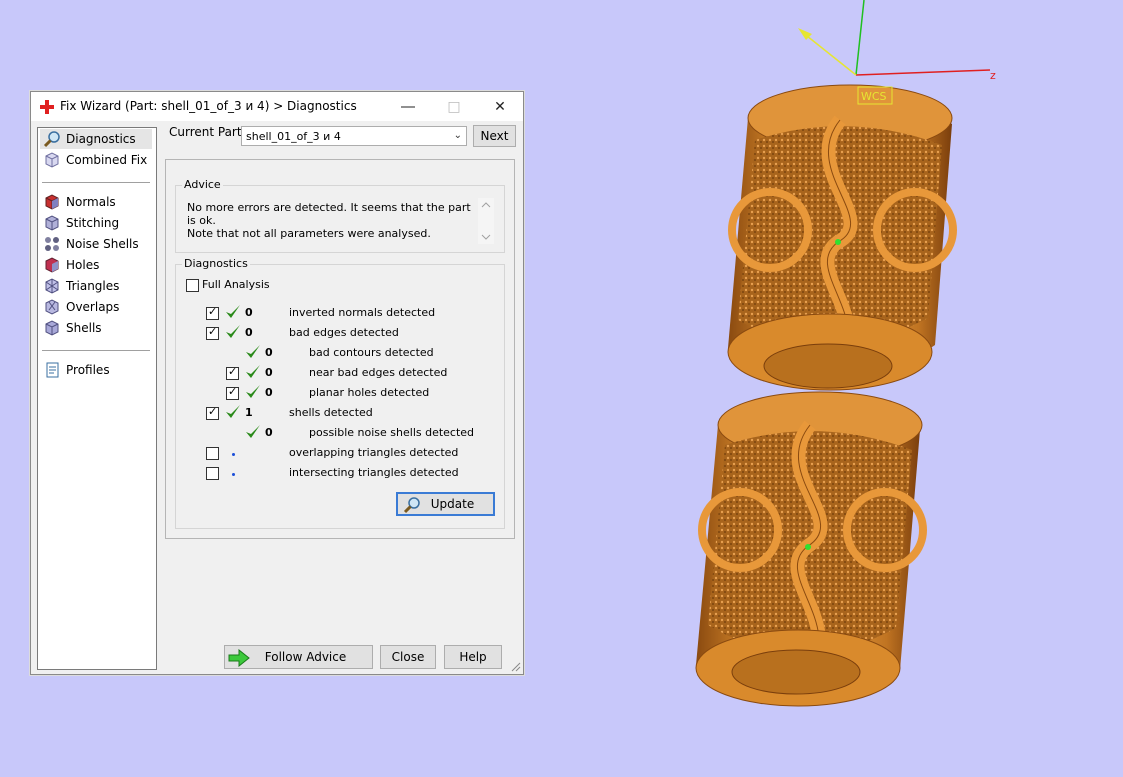 This screenshot has height=777, width=1123. I want to click on axes-triad: z, so click(897, 41).